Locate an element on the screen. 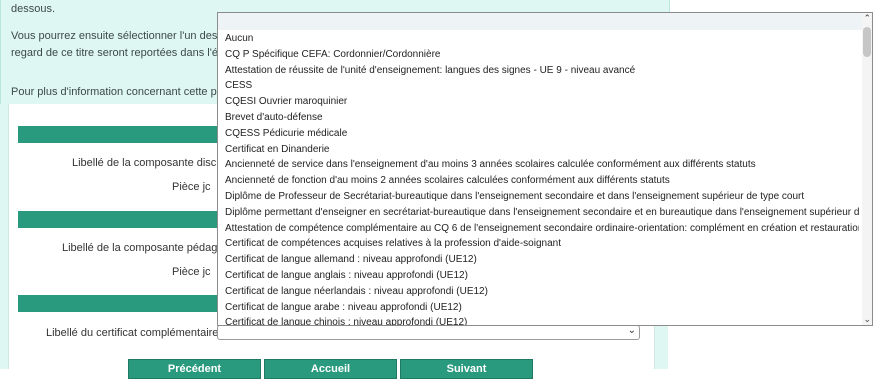  home-button: Accueil is located at coordinates (330, 369).